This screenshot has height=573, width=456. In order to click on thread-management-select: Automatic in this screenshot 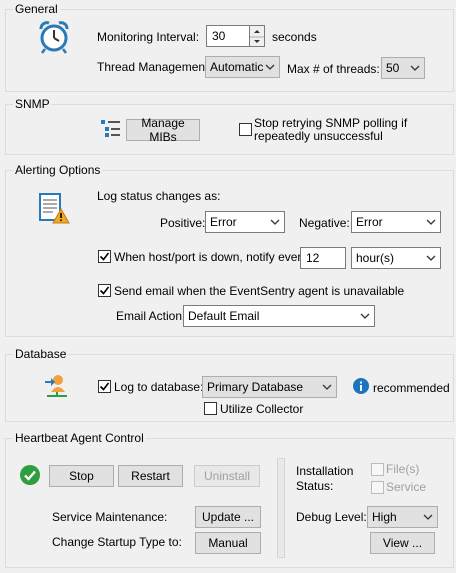, I will do `click(242, 67)`.